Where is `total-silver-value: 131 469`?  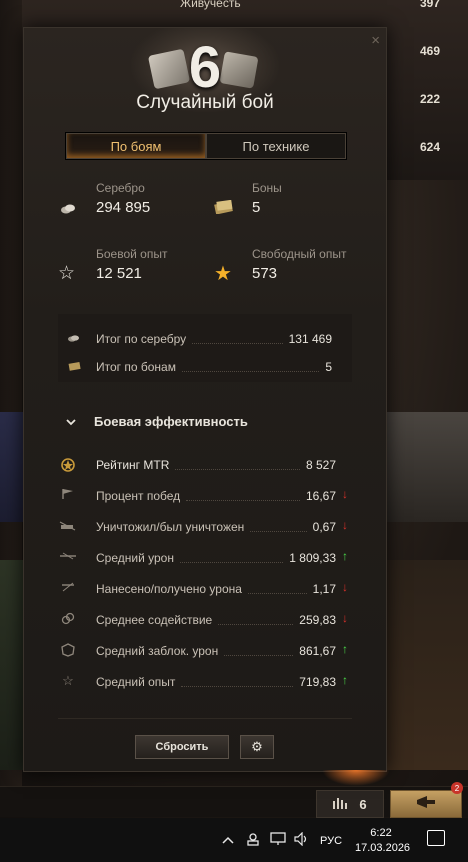 total-silver-value: 131 469 is located at coordinates (310, 339).